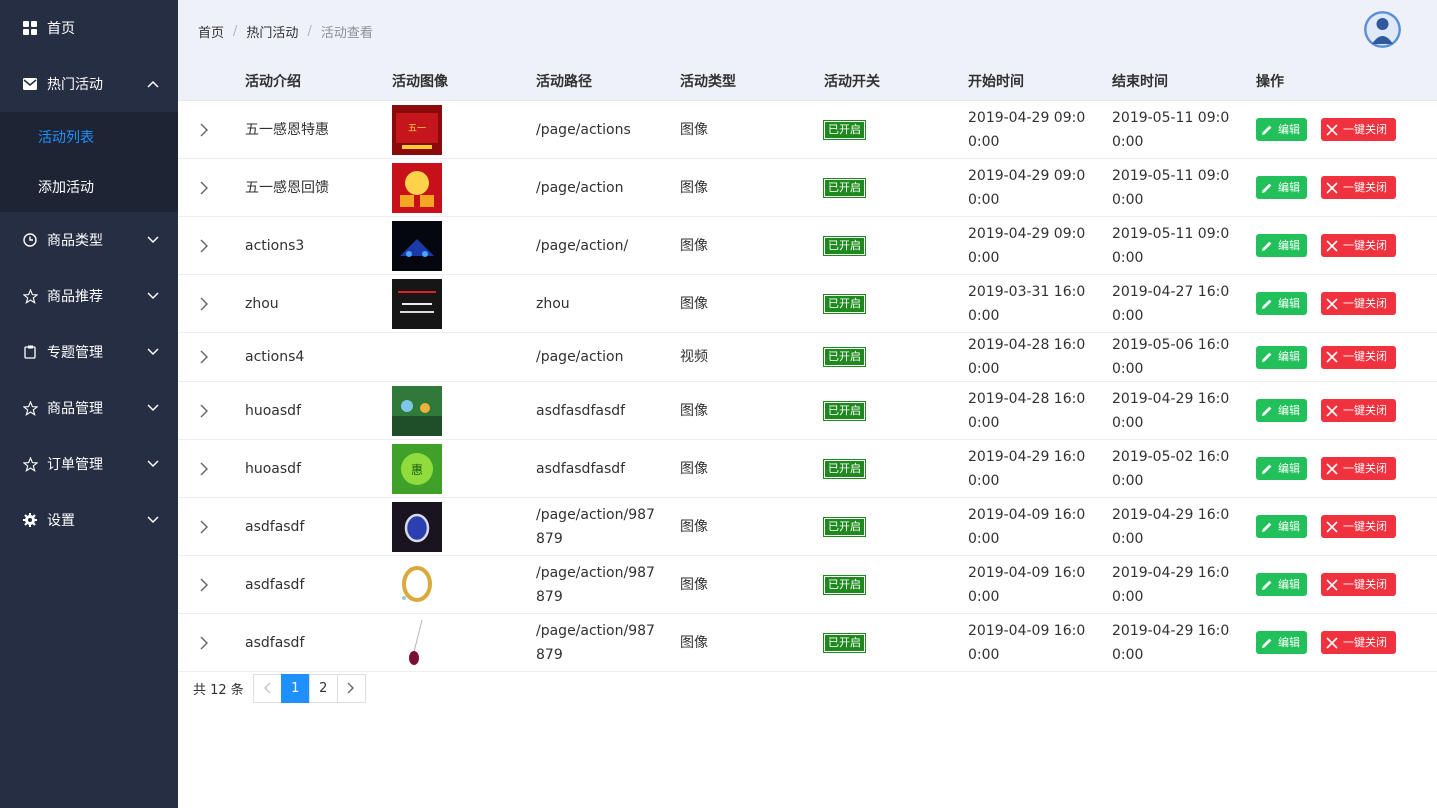 The width and height of the screenshot is (1437, 808). I want to click on end-time: 2019-05-11 09:0 0:00, so click(1174, 129).